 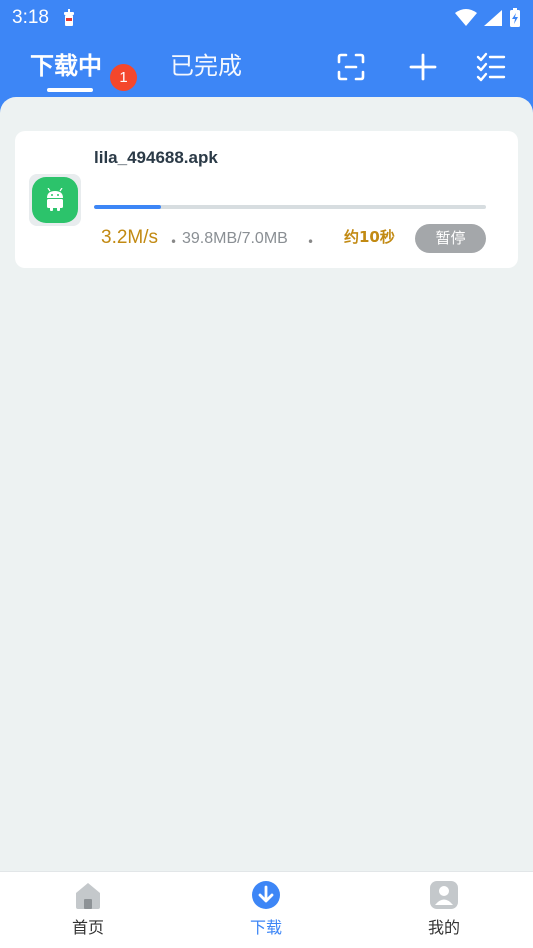 What do you see at coordinates (206, 66) in the screenshot?
I see `tab-completed: 已完成` at bounding box center [206, 66].